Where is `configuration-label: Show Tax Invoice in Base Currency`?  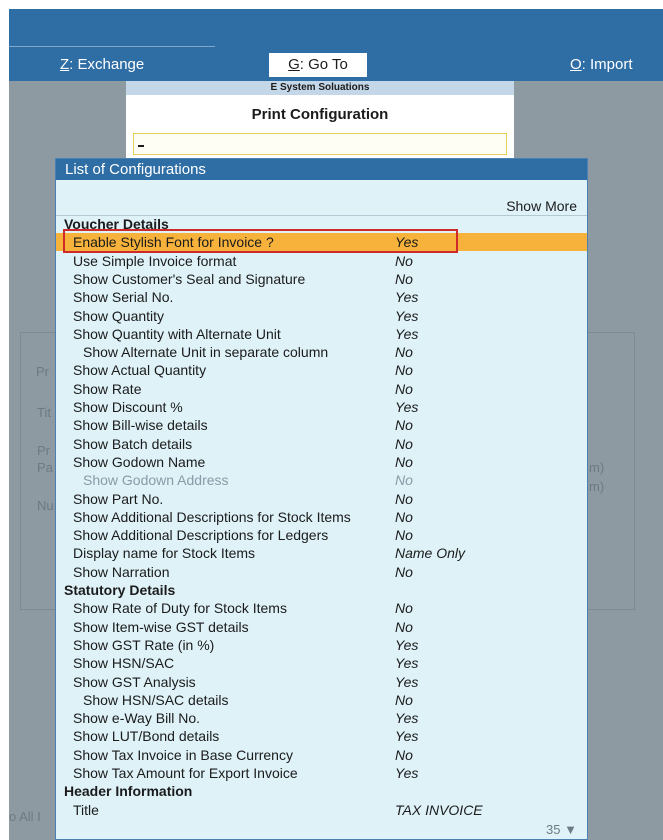
configuration-label: Show Tax Invoice in Base Currency is located at coordinates (183, 754).